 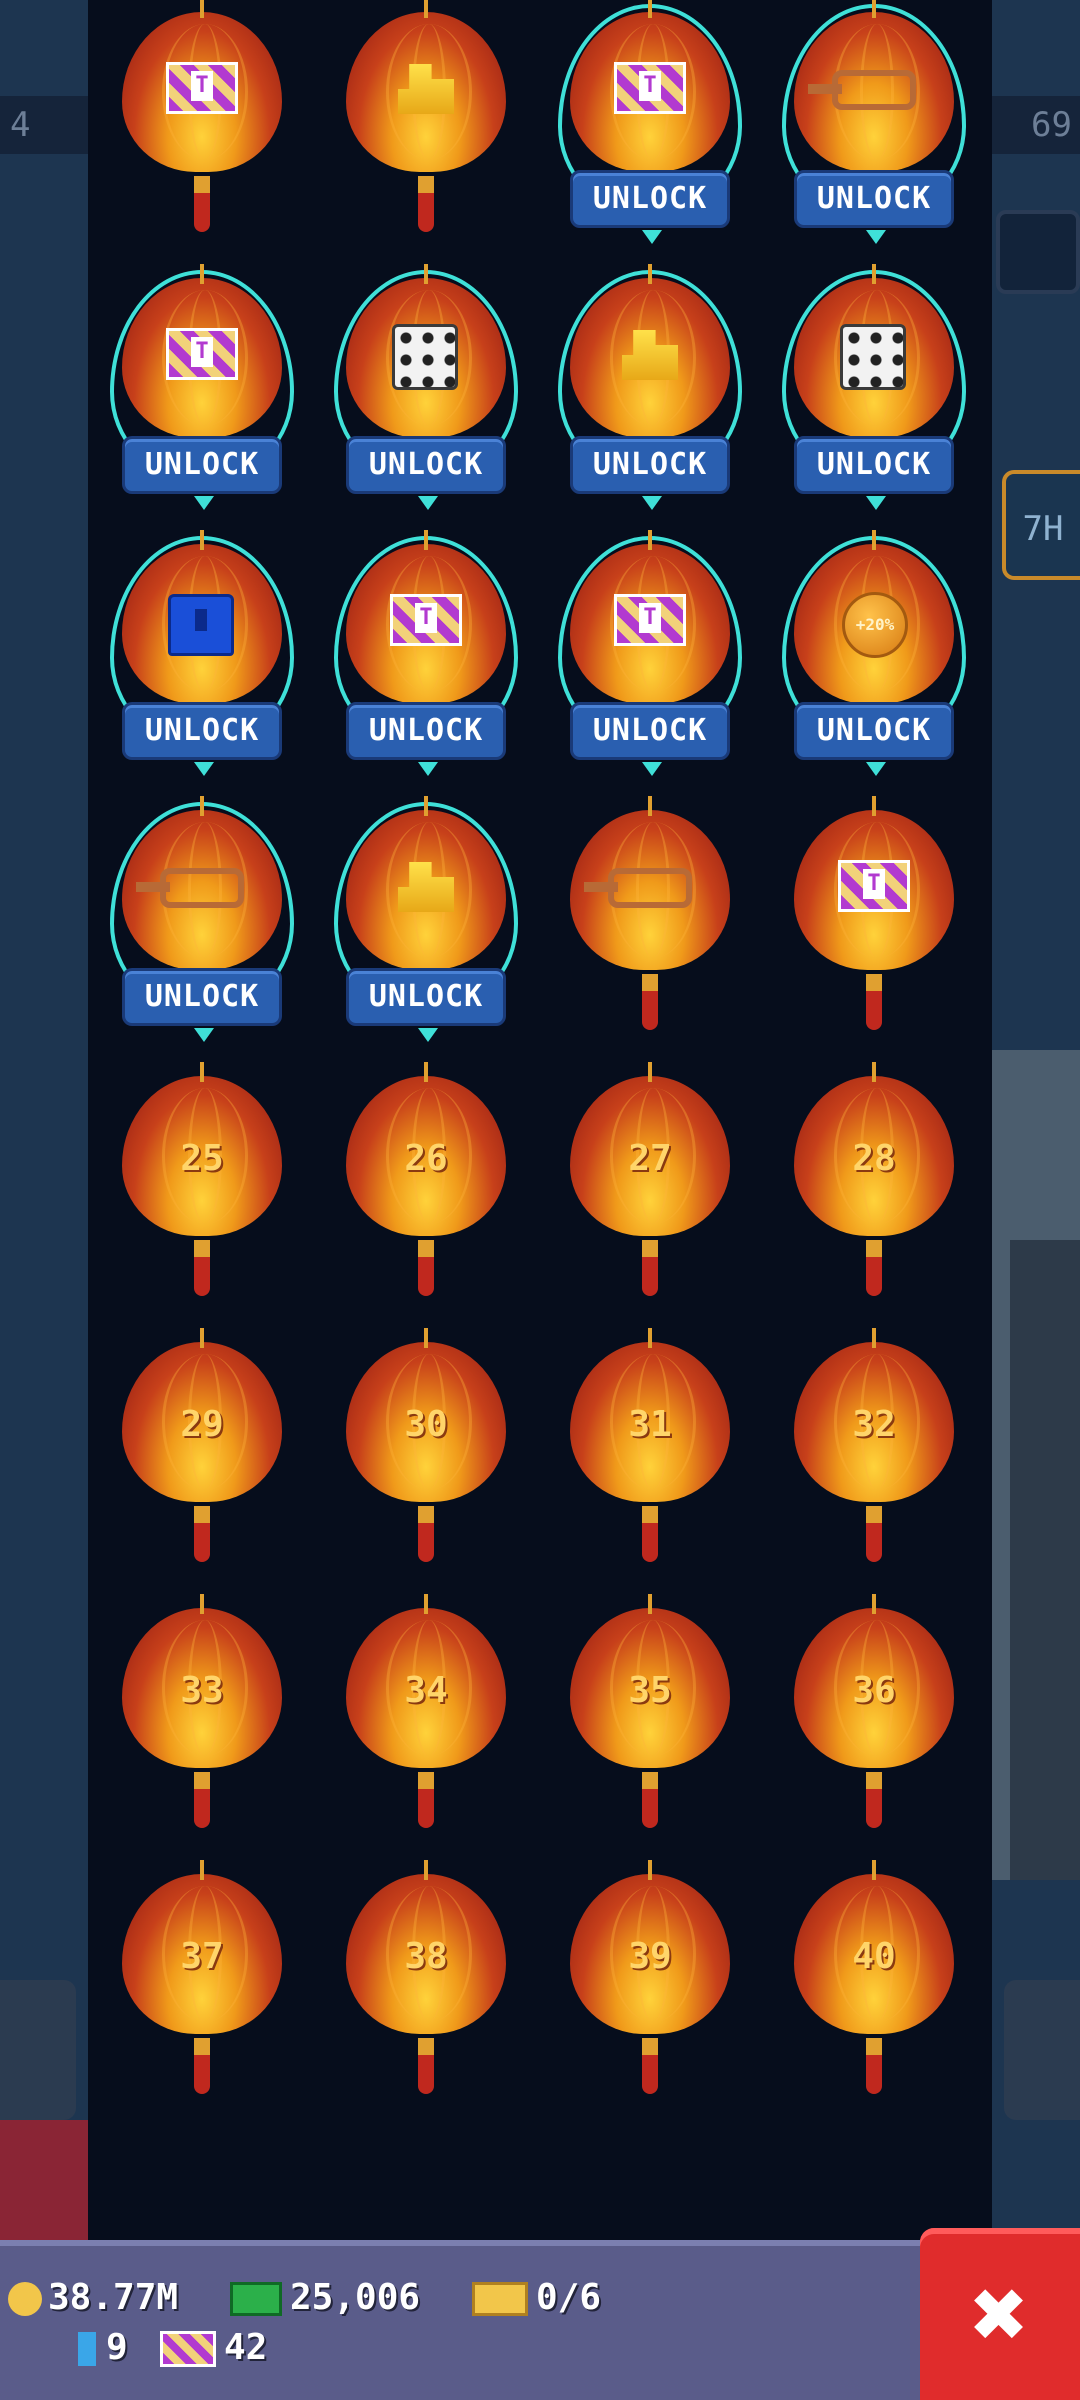 I want to click on lantern-number: 28, so click(x=874, y=1158).